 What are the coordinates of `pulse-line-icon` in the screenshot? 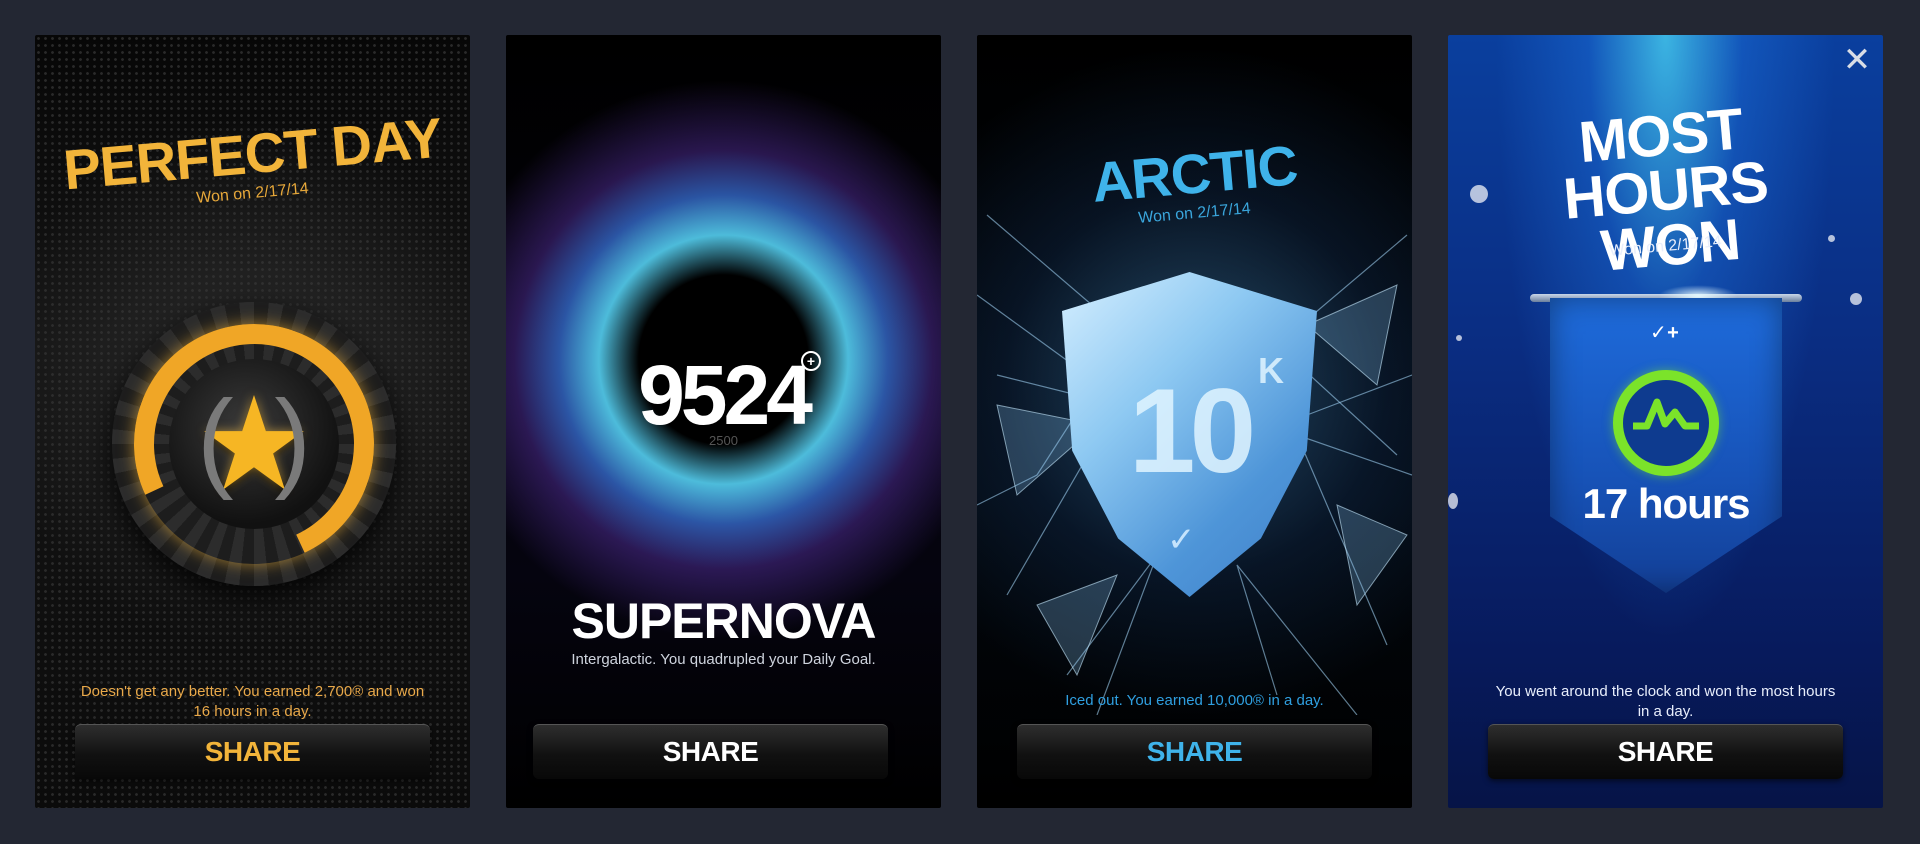 It's located at (1666, 414).